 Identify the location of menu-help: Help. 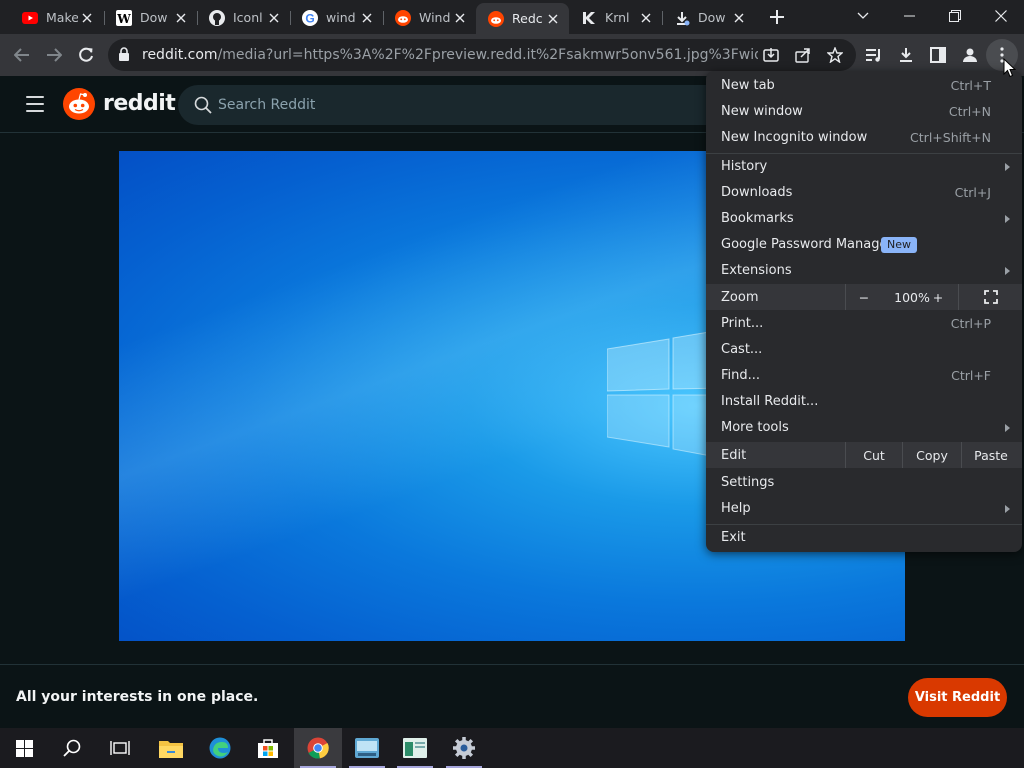
(864, 509).